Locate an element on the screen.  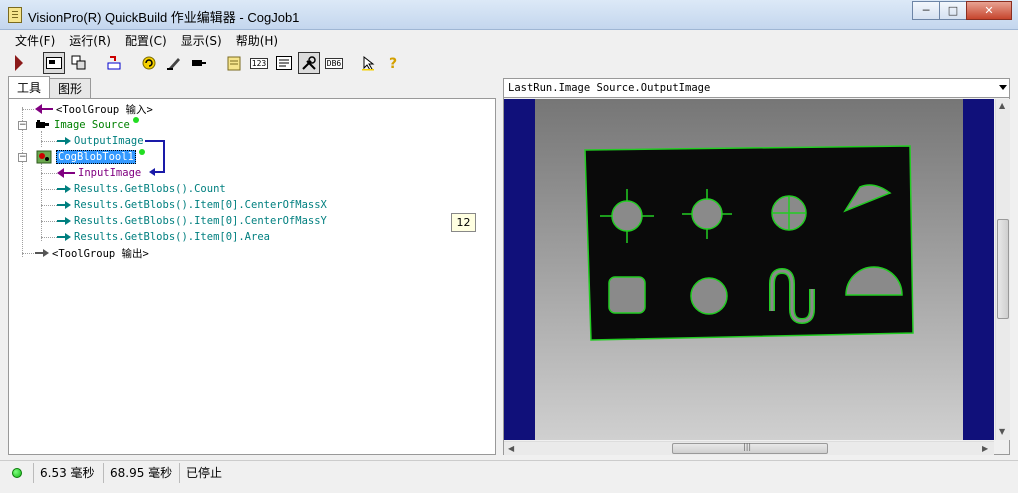
help-icon: ? is located at coordinates (394, 63).